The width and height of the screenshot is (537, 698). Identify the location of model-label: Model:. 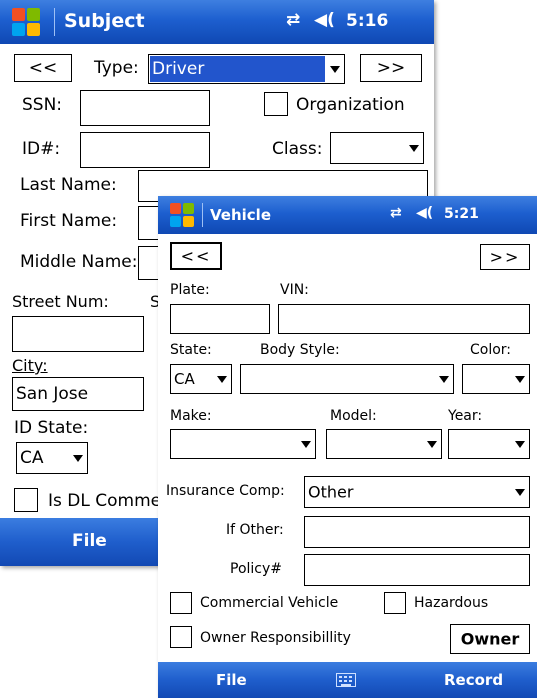
(353, 416).